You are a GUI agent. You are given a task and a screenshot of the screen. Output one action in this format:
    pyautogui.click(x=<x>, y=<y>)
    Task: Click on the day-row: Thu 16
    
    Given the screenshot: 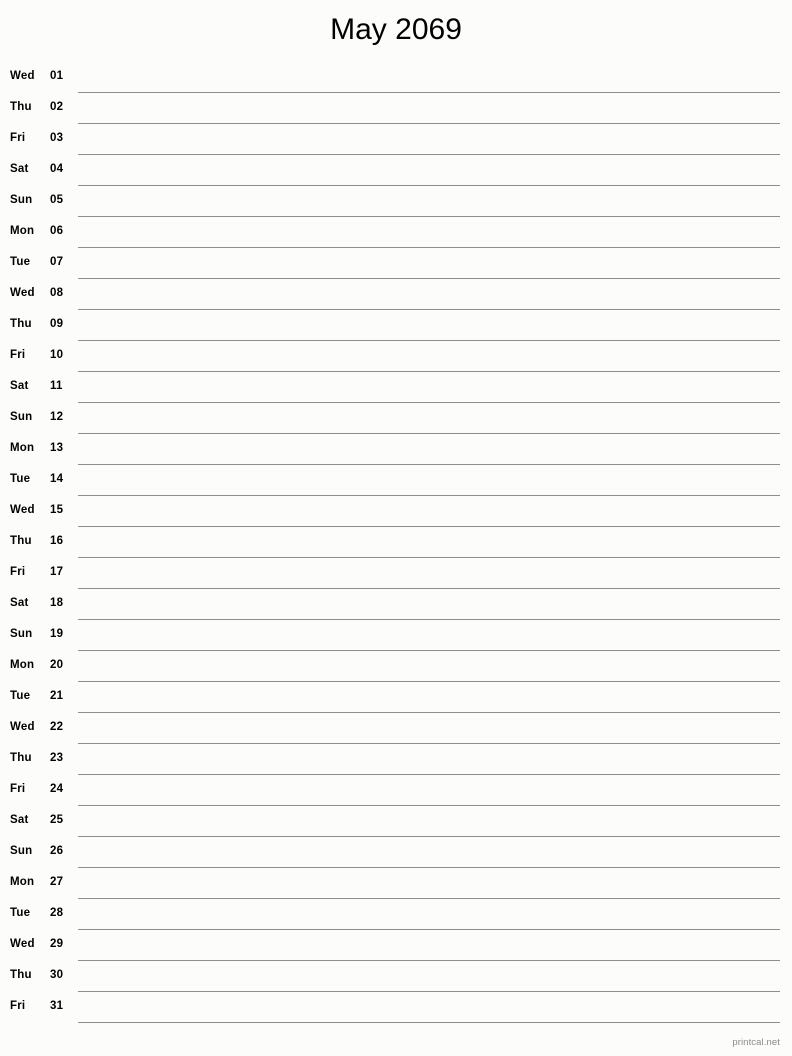 What is the action you would take?
    pyautogui.click(x=396, y=542)
    